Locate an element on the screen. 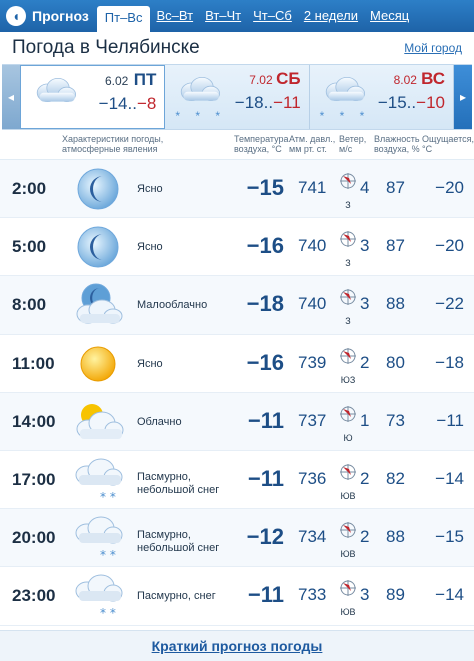  prev-arrow-icon: ◂ is located at coordinates (11, 97).